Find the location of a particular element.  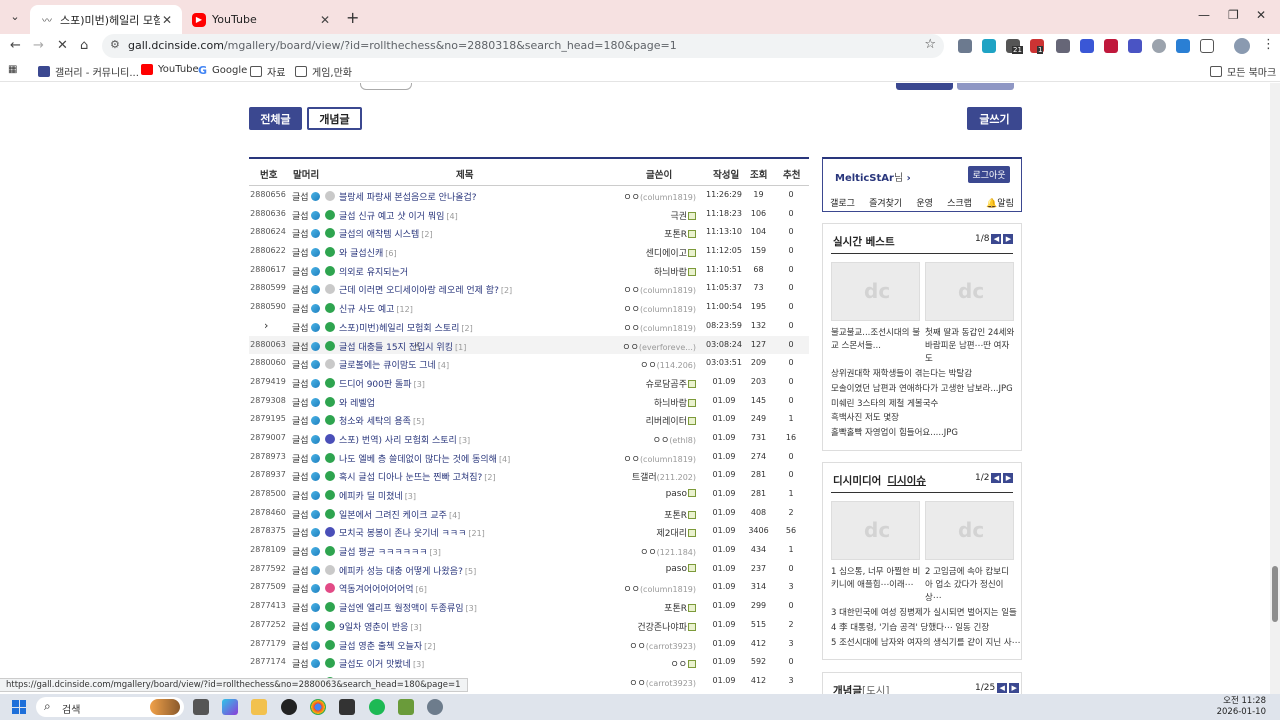

post-row: 2880617 글섭 의외로 유지되는거 하늬바람 11:10:51 68 0 is located at coordinates (529, 270).